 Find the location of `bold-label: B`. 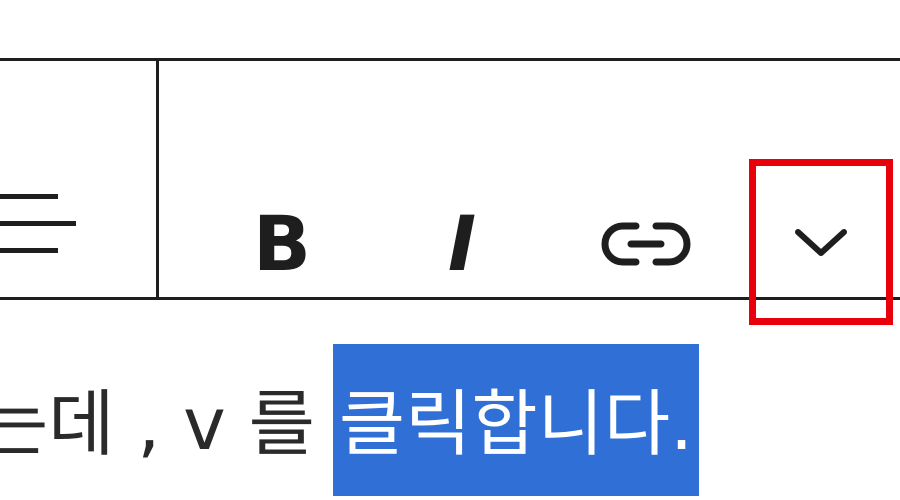

bold-label: B is located at coordinates (282, 243).